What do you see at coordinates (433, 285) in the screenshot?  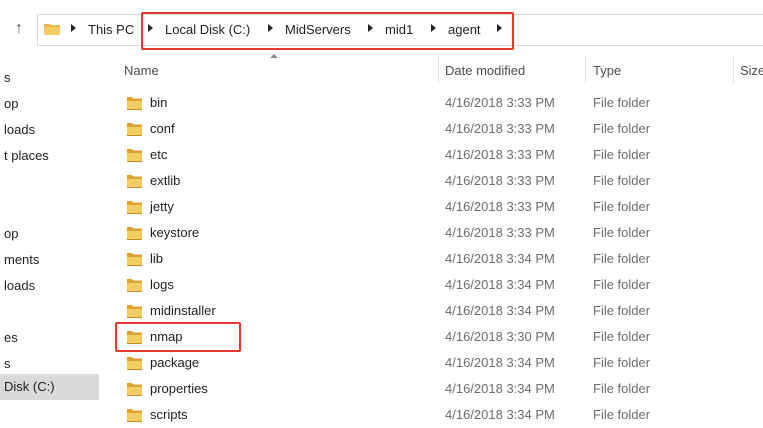 I see `file-row: logs 4/16/2018 3:34 PM File folder` at bounding box center [433, 285].